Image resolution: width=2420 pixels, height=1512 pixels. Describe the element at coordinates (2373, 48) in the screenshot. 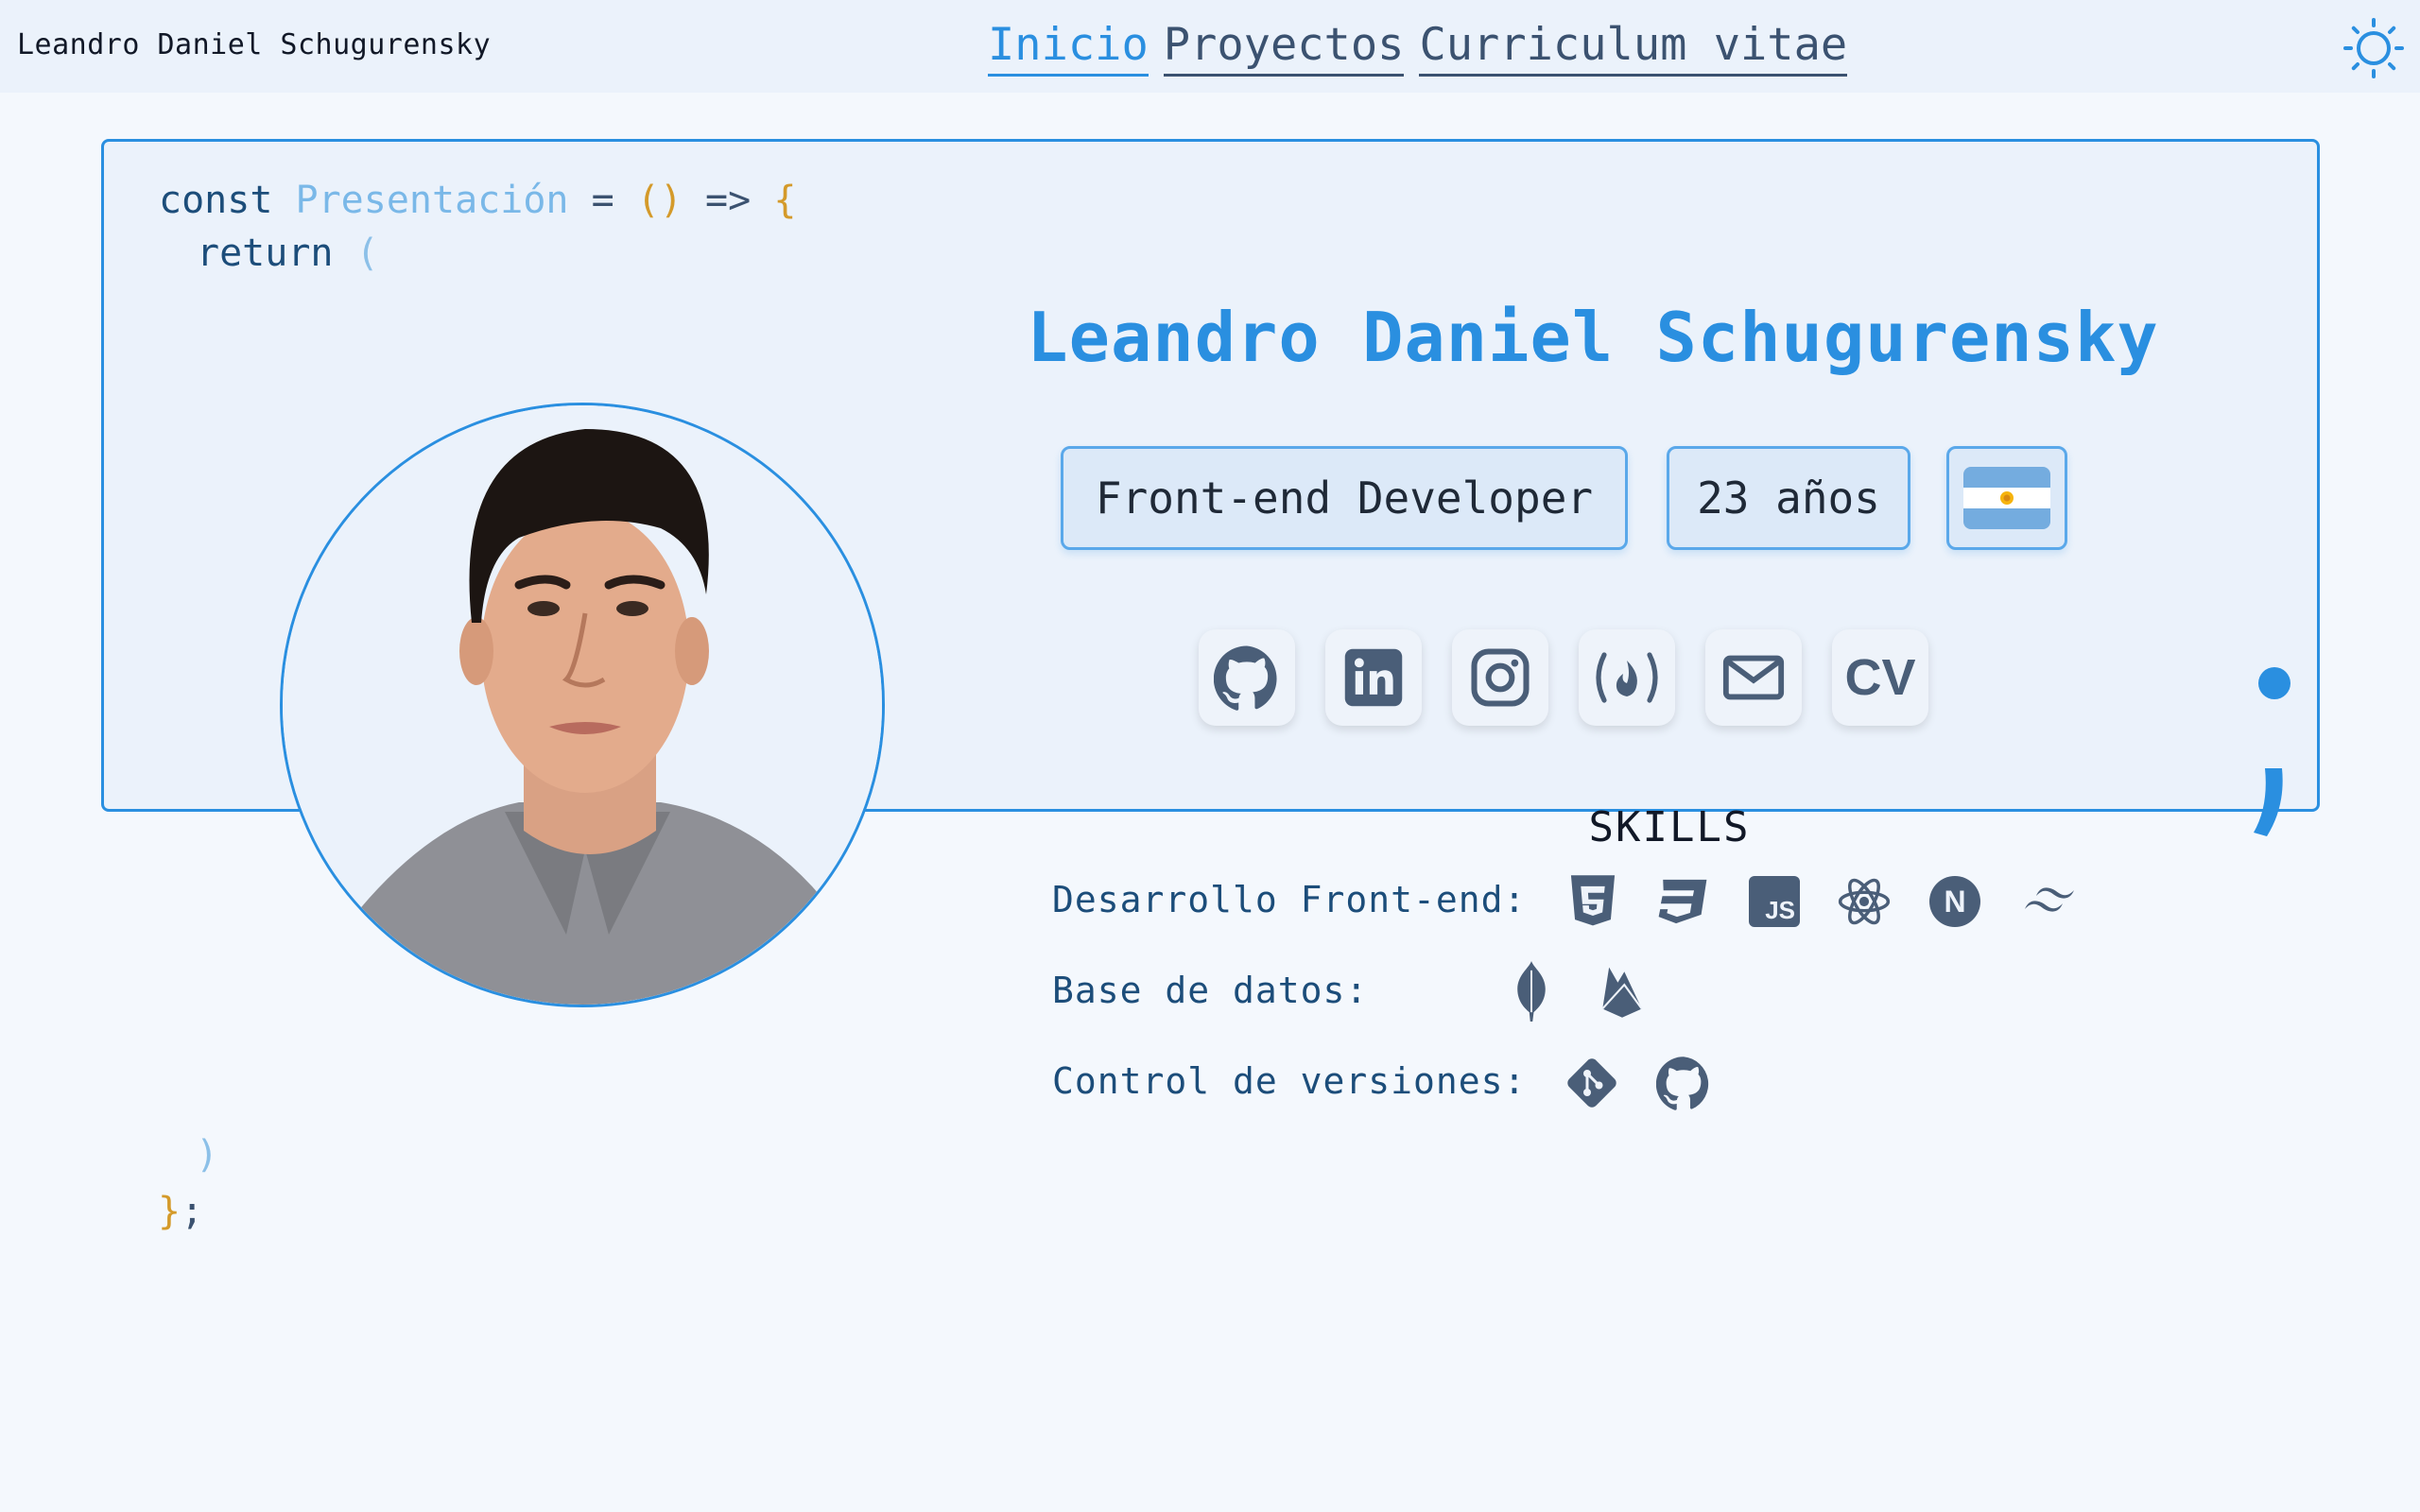

I see `theme-toggle-sun-icon` at that location.